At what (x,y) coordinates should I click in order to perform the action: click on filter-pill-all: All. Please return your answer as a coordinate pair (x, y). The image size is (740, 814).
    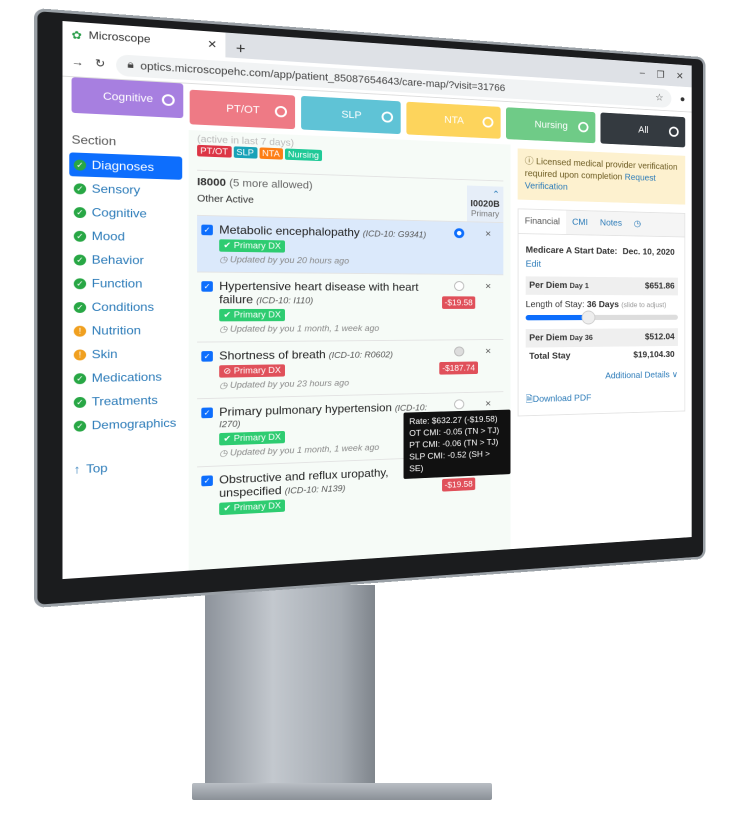
    Looking at the image, I should click on (642, 129).